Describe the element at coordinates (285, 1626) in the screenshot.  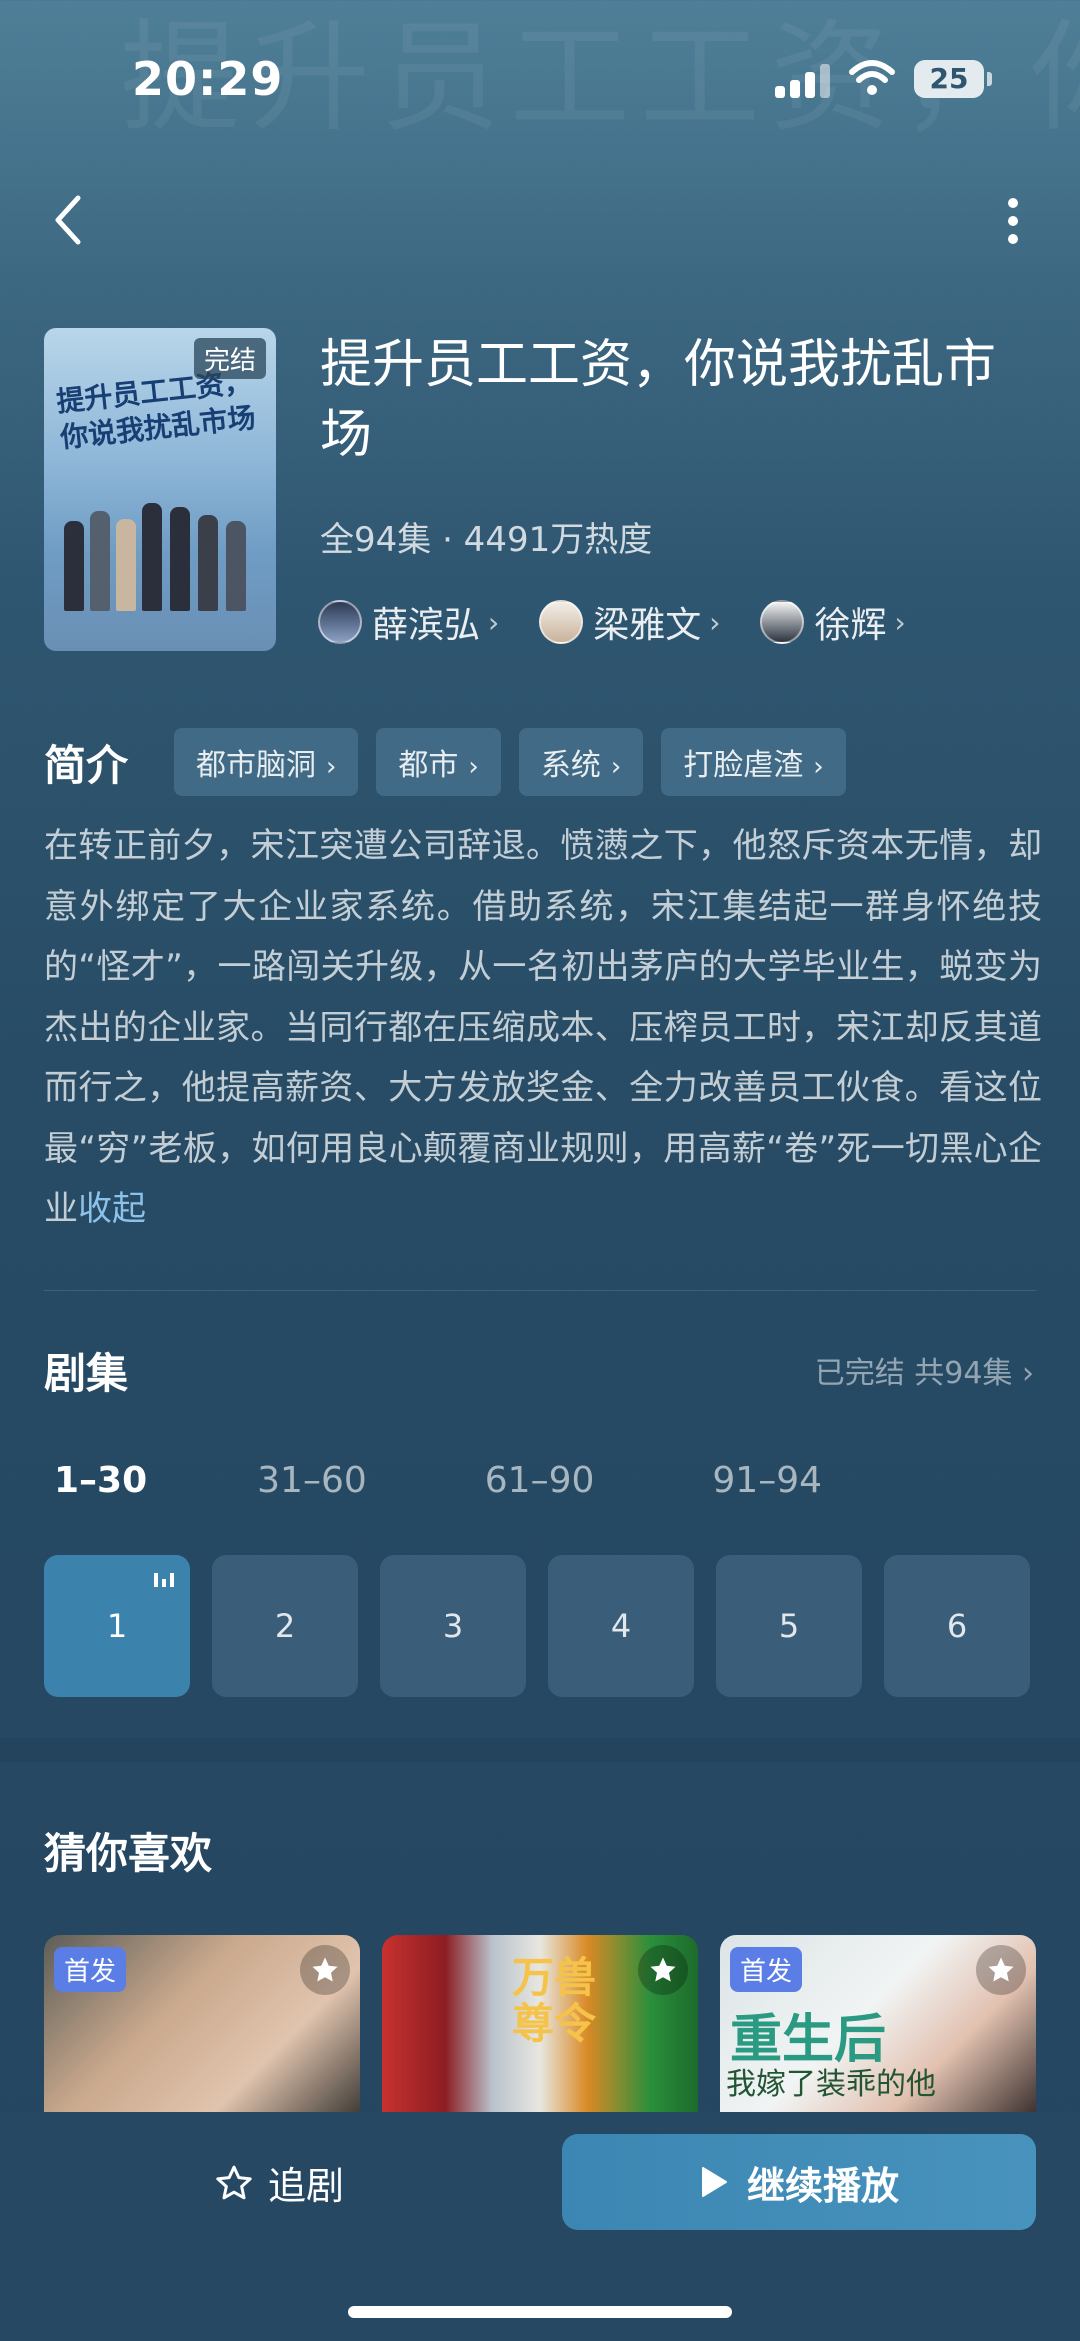
I see `episode-button: 2` at that location.